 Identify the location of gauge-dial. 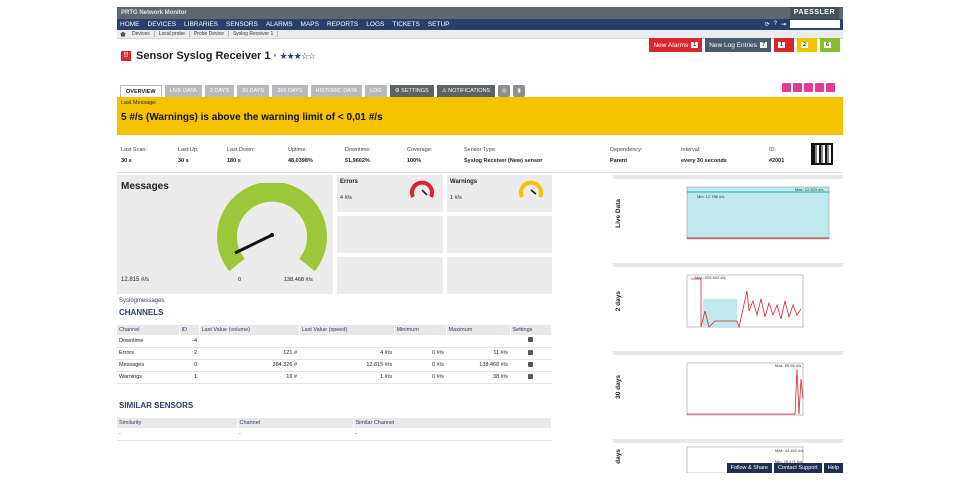
(272, 227).